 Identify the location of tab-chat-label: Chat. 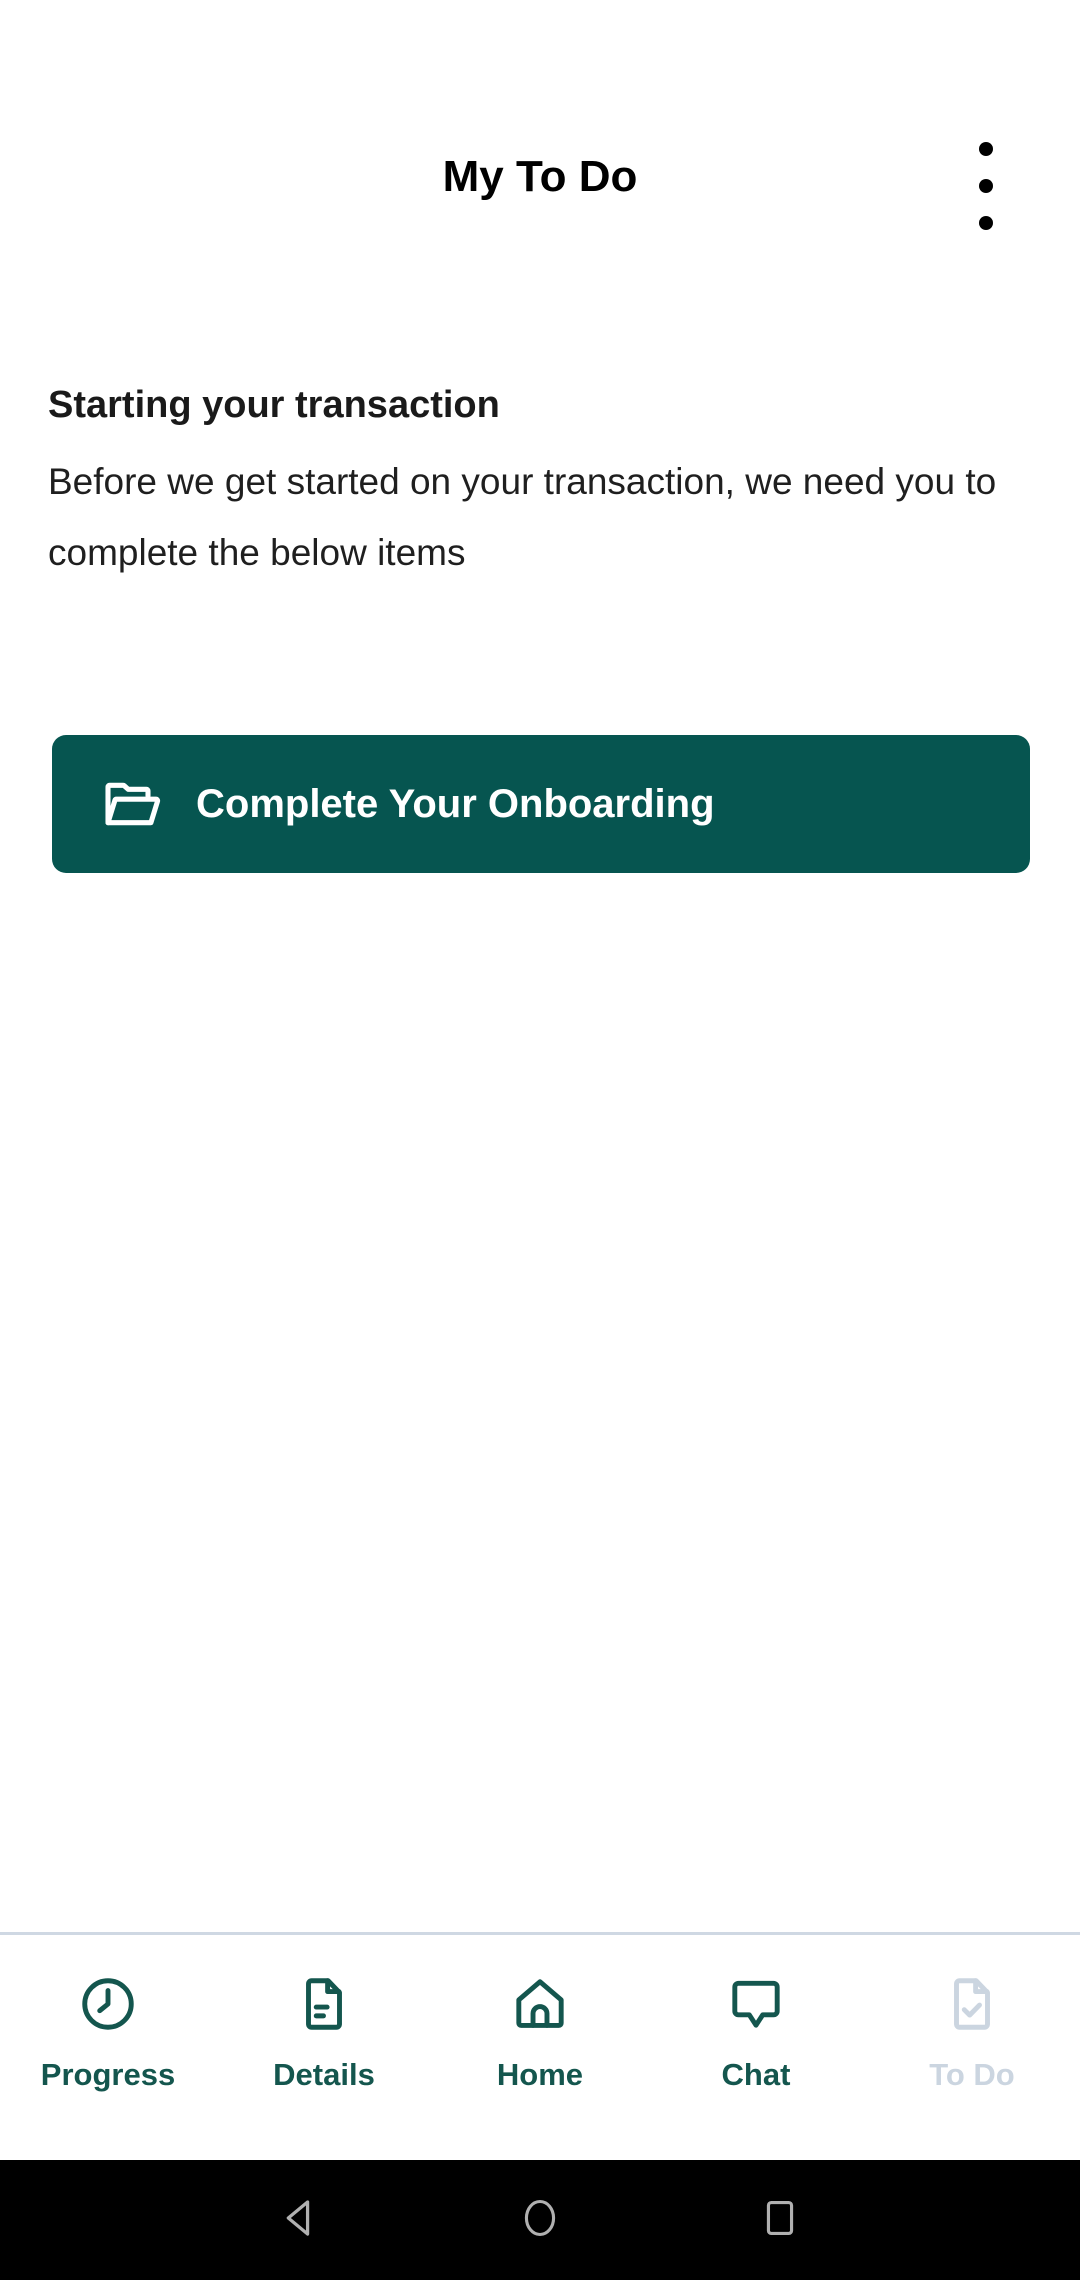
(756, 2074).